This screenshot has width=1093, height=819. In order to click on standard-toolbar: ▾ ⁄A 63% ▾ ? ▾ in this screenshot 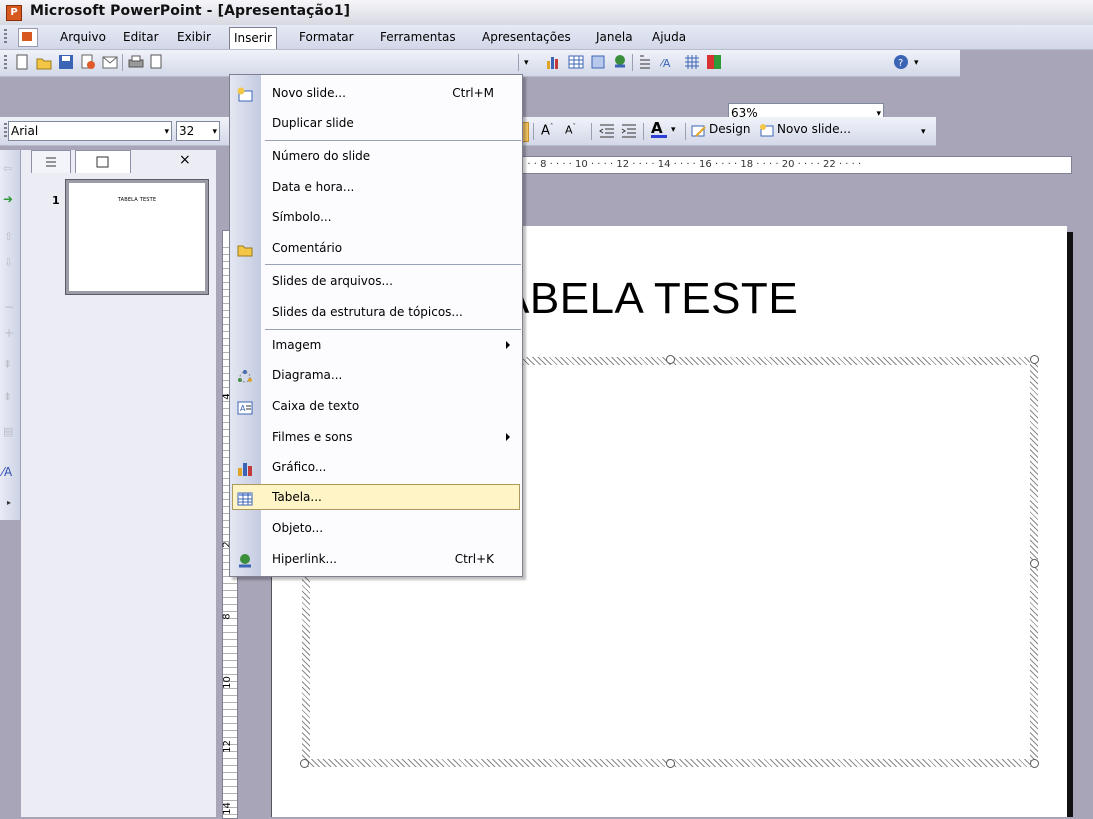, I will do `click(480, 86)`.